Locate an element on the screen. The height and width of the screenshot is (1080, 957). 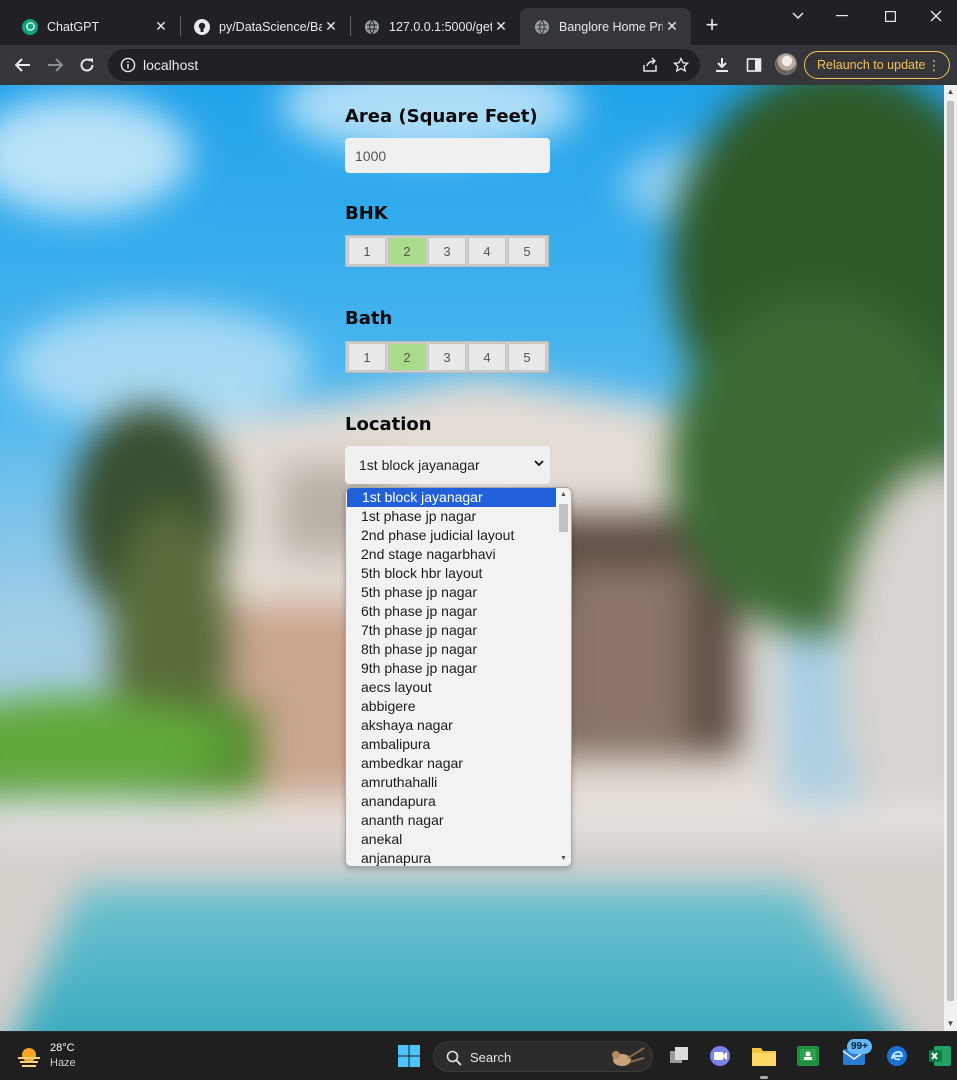
weather-condition: Haze is located at coordinates (63, 1063).